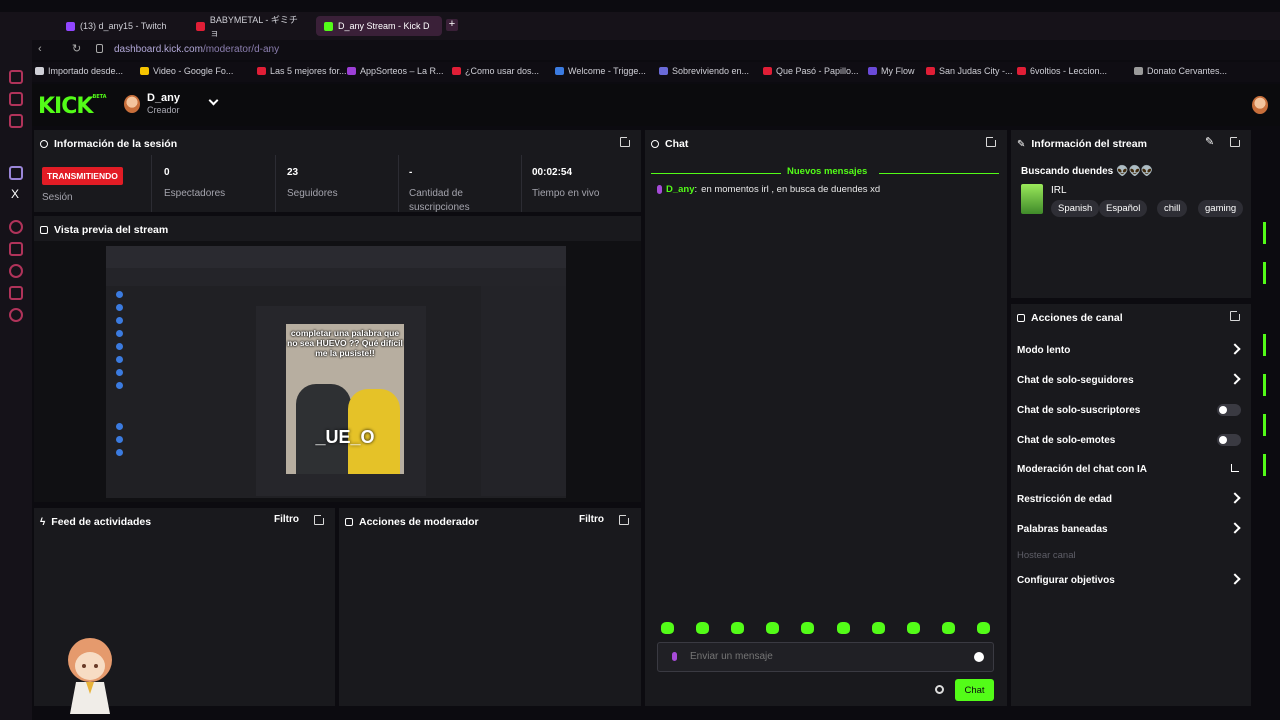 This screenshot has width=1280, height=720. What do you see at coordinates (1131, 441) in the screenshot?
I see `action-emotes-only: Chat de solo-emotes` at bounding box center [1131, 441].